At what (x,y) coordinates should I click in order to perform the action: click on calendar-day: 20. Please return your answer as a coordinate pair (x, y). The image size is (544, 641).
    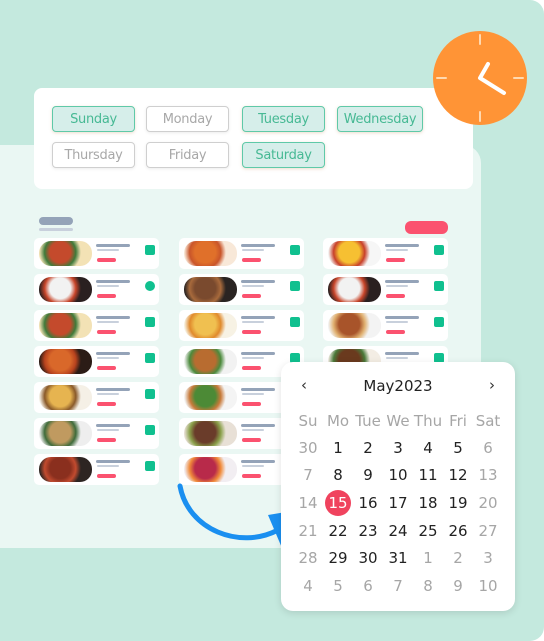
    Looking at the image, I should click on (488, 503).